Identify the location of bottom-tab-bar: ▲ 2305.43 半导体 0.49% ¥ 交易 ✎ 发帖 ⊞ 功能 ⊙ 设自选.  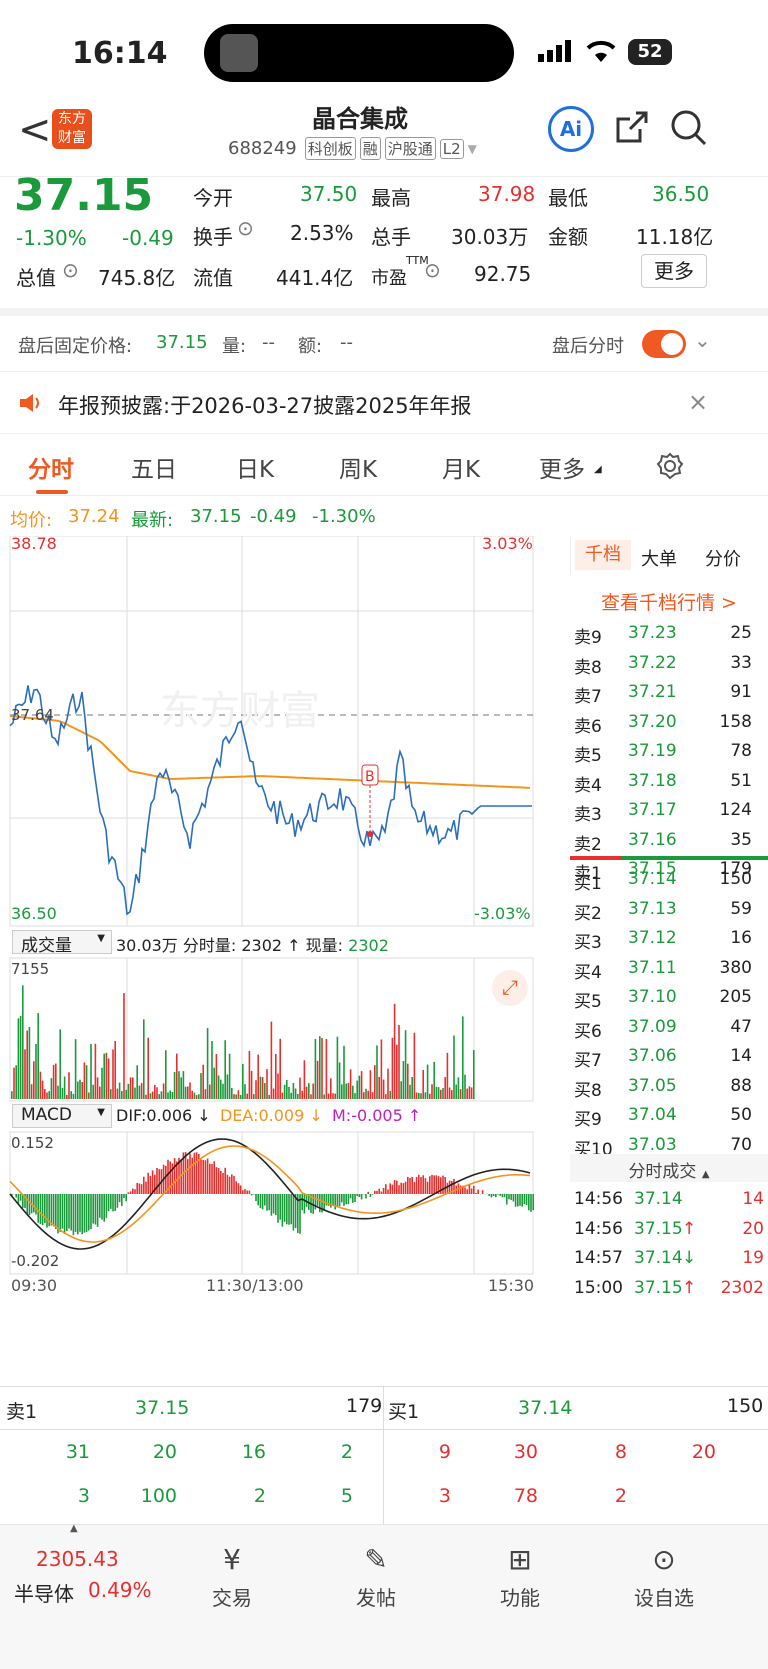
(384, 1596).